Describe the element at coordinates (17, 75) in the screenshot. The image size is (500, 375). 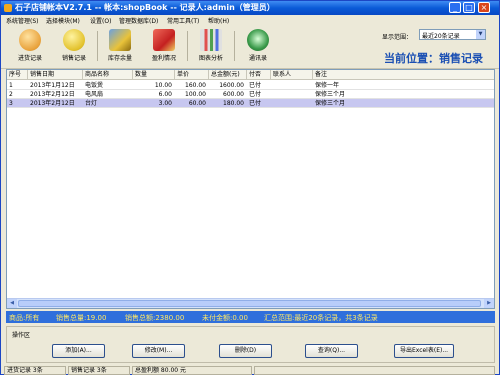
I see `col-header-index: 序号` at that location.